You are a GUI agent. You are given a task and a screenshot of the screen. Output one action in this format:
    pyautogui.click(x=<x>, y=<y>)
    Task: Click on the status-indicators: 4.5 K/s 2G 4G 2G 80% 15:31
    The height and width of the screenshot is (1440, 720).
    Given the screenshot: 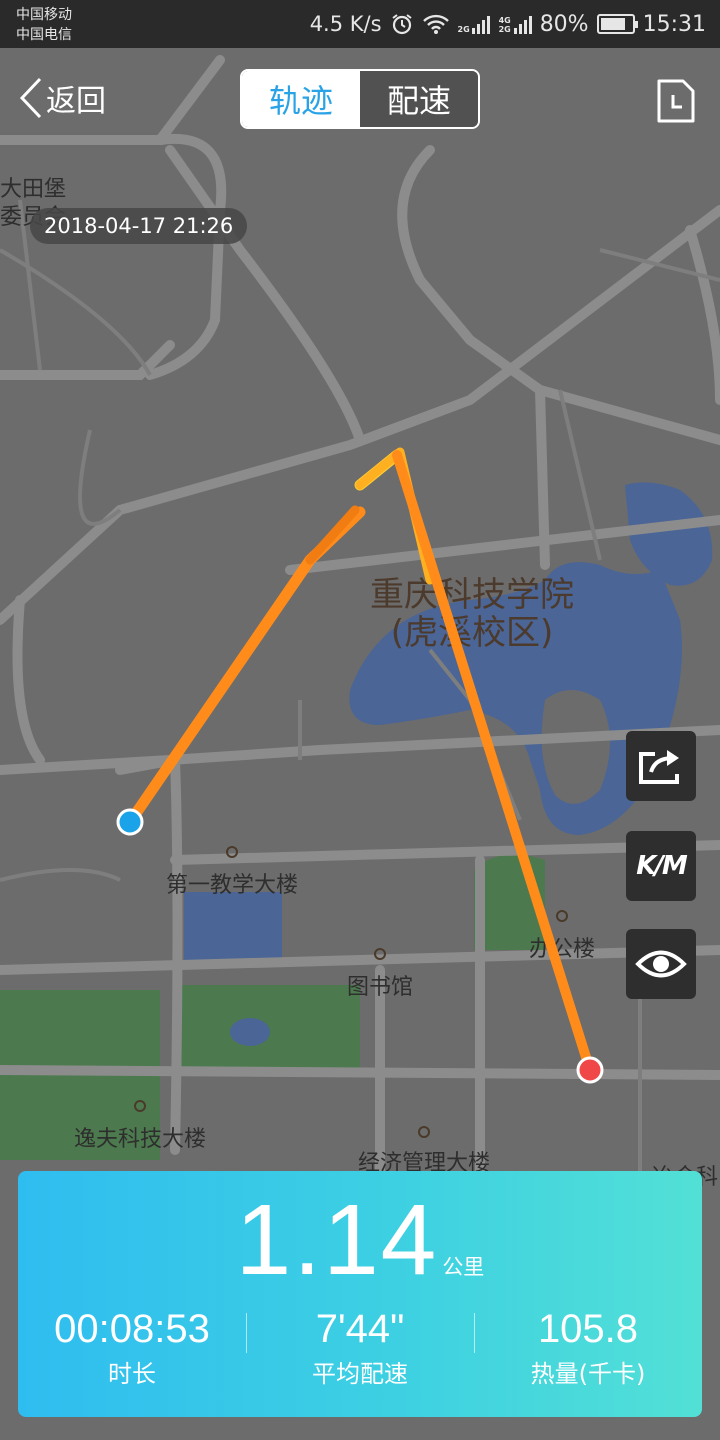 What is the action you would take?
    pyautogui.click(x=508, y=24)
    